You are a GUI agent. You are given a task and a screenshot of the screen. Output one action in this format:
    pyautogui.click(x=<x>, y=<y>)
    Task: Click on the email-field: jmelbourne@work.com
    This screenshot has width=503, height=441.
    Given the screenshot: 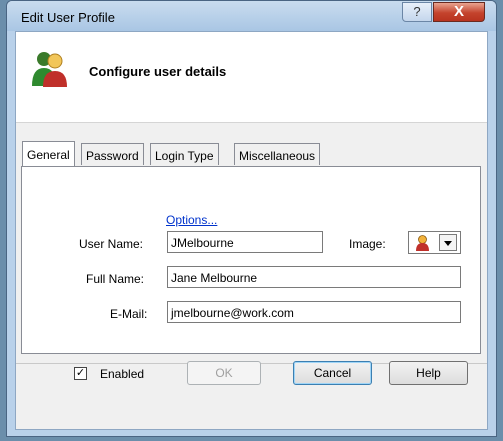 What is the action you would take?
    pyautogui.click(x=314, y=312)
    